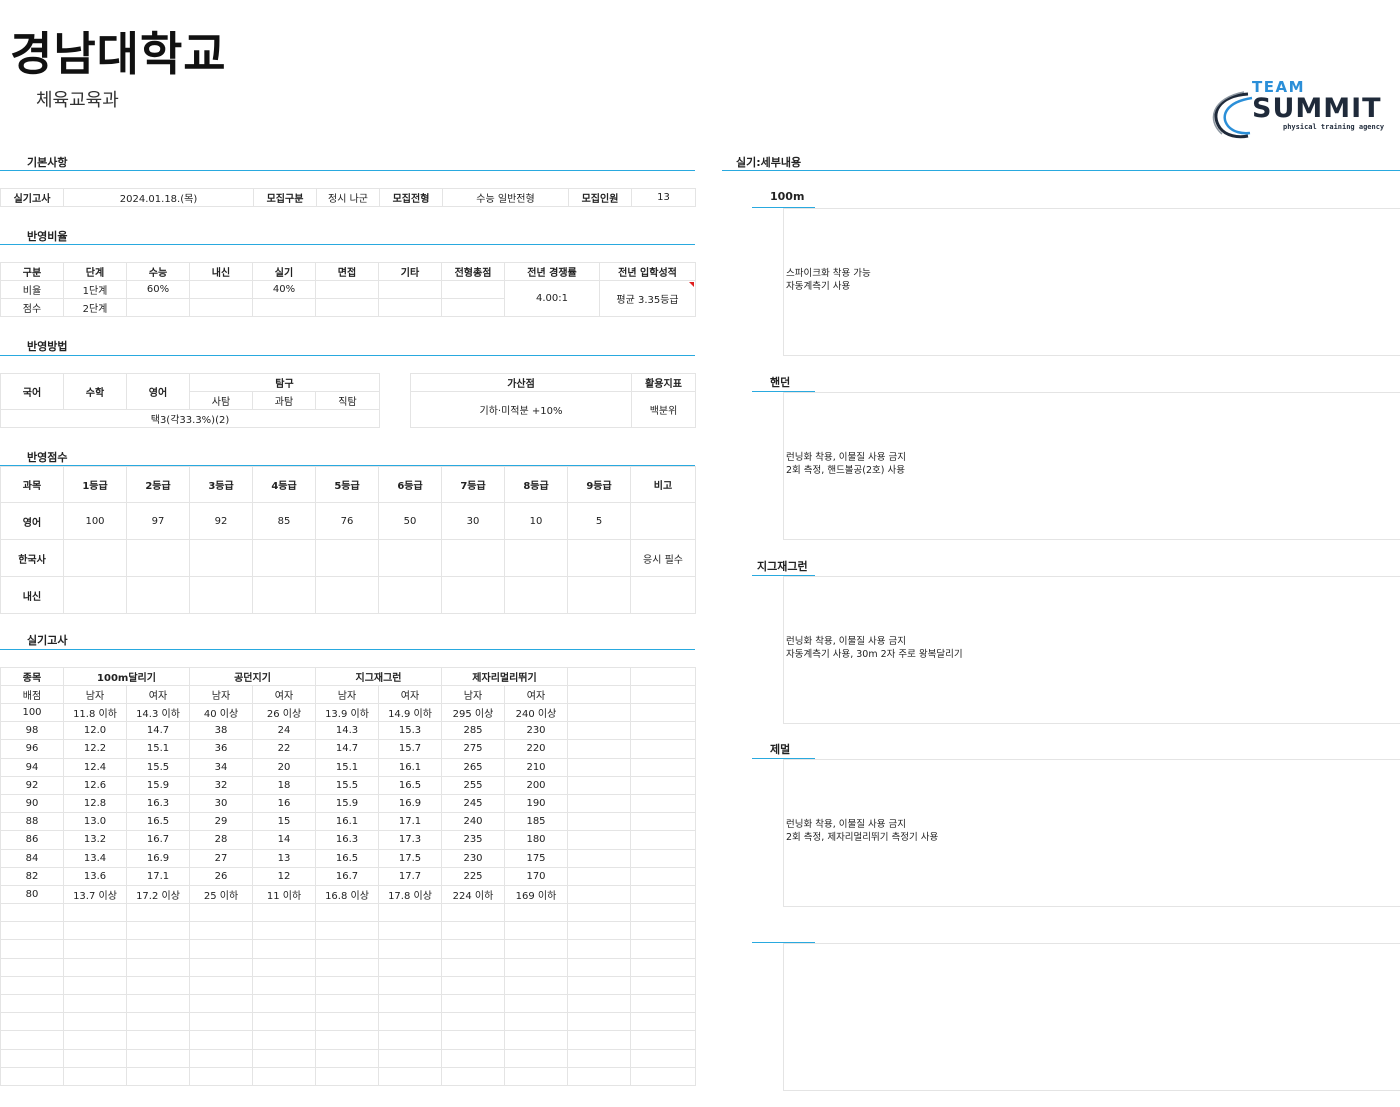  What do you see at coordinates (473, 731) in the screenshot?
I see `practical-cell: 285` at bounding box center [473, 731].